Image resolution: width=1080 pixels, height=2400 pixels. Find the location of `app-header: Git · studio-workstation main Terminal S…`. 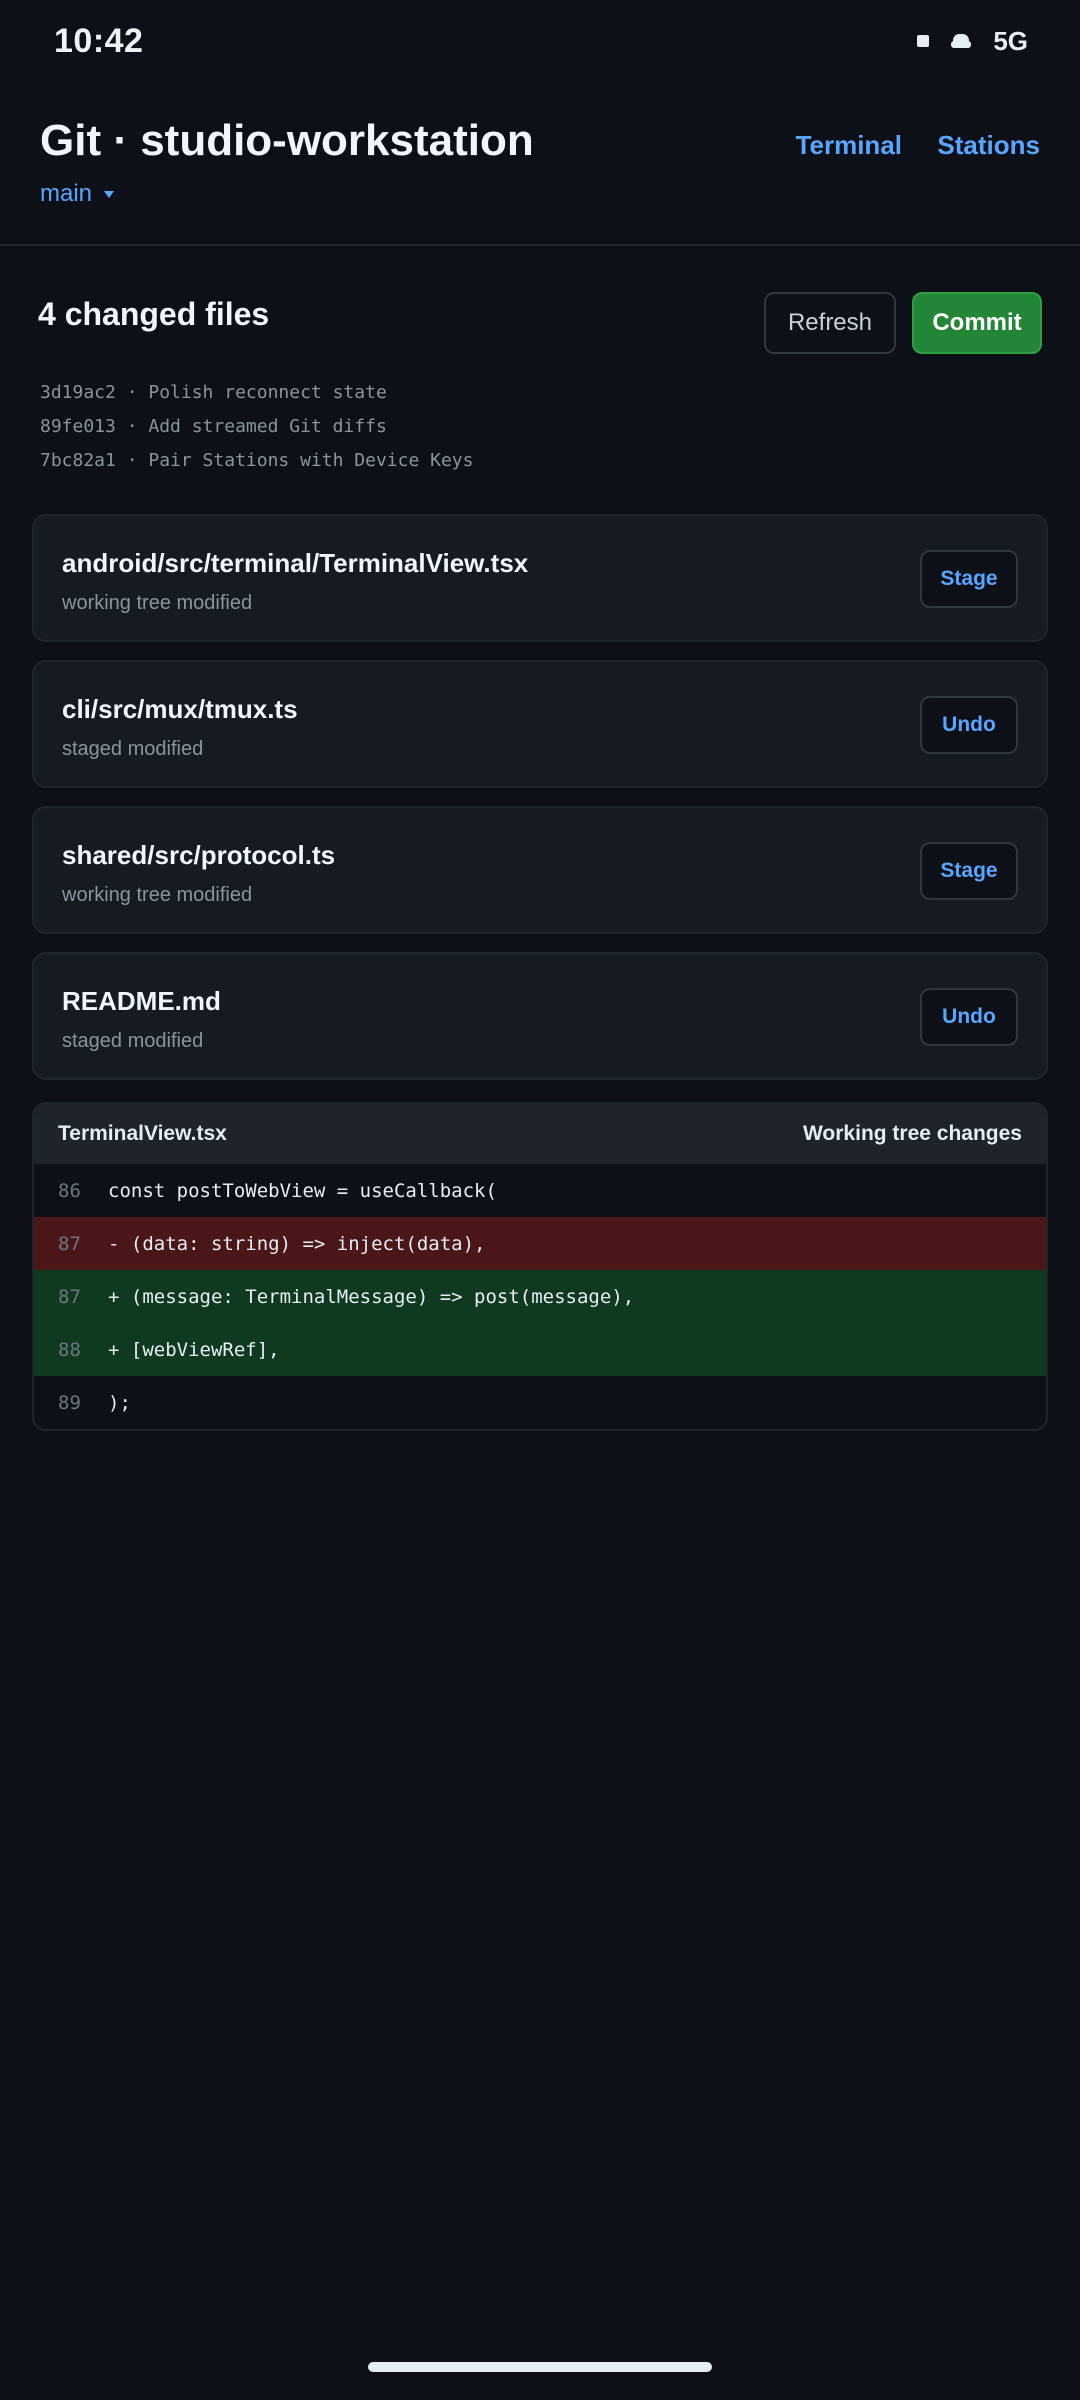

app-header: Git · studio-workstation main Terminal S… is located at coordinates (540, 164).